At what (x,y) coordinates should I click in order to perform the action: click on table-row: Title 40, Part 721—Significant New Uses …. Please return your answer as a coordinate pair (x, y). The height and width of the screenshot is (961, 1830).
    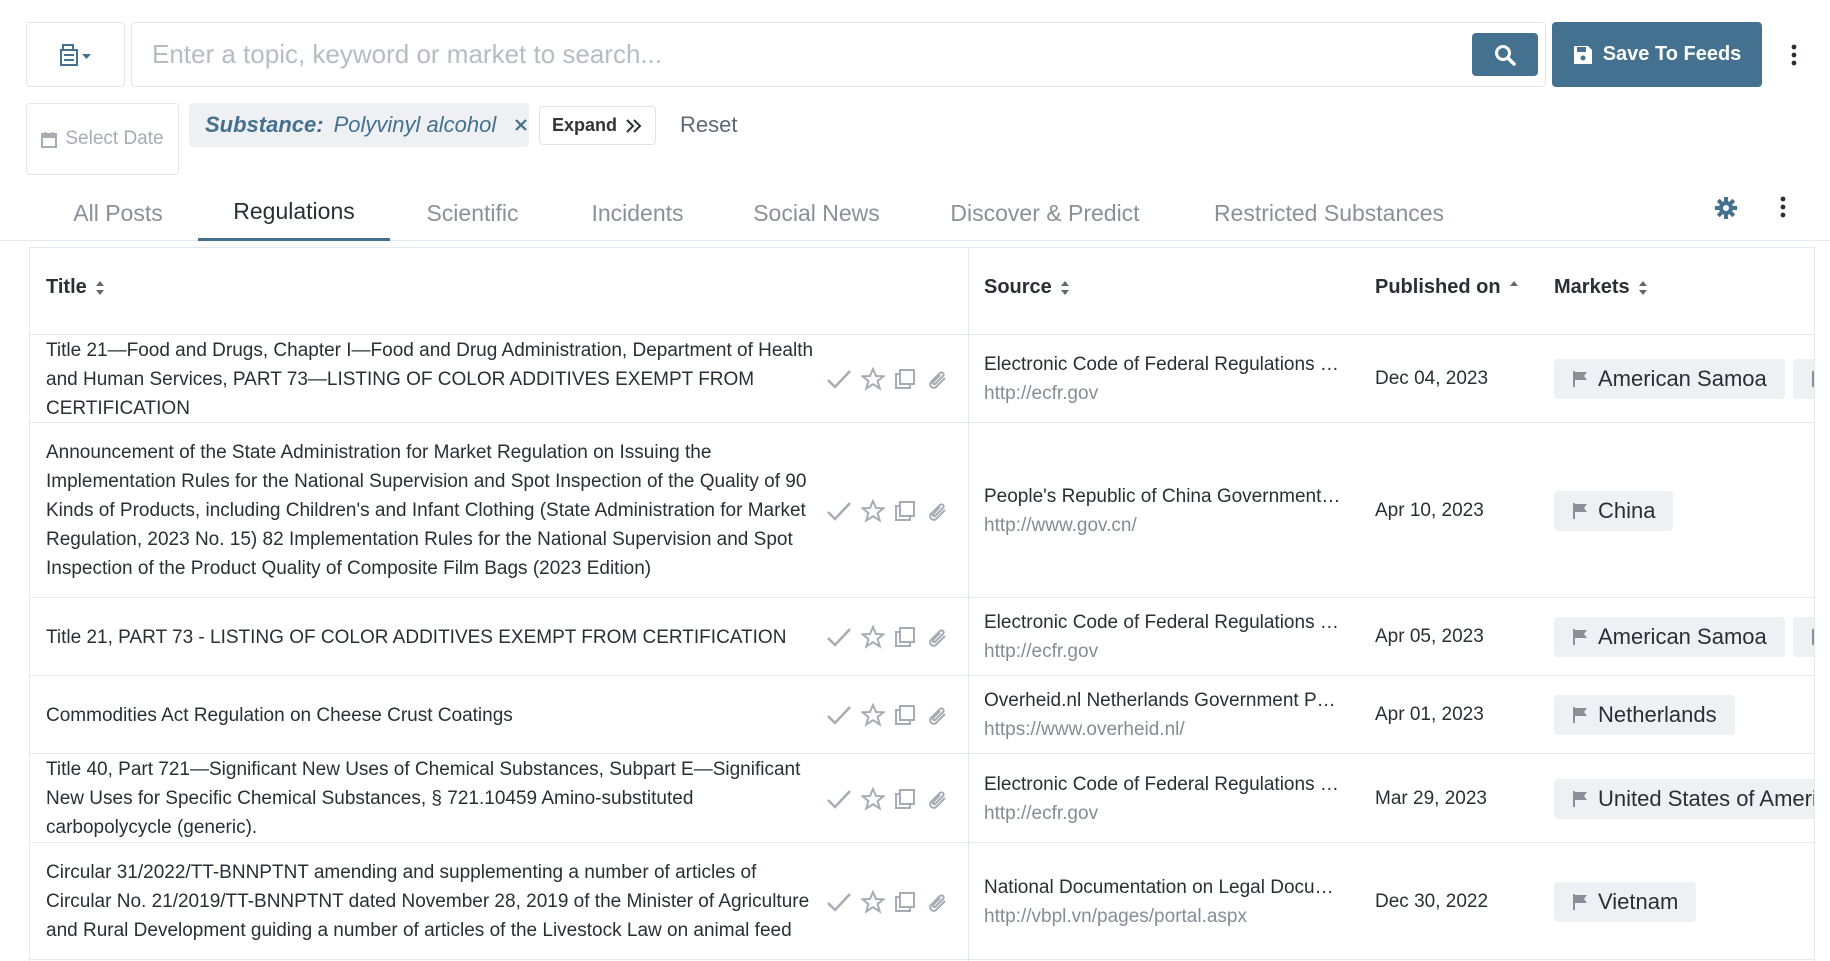
    Looking at the image, I should click on (922, 798).